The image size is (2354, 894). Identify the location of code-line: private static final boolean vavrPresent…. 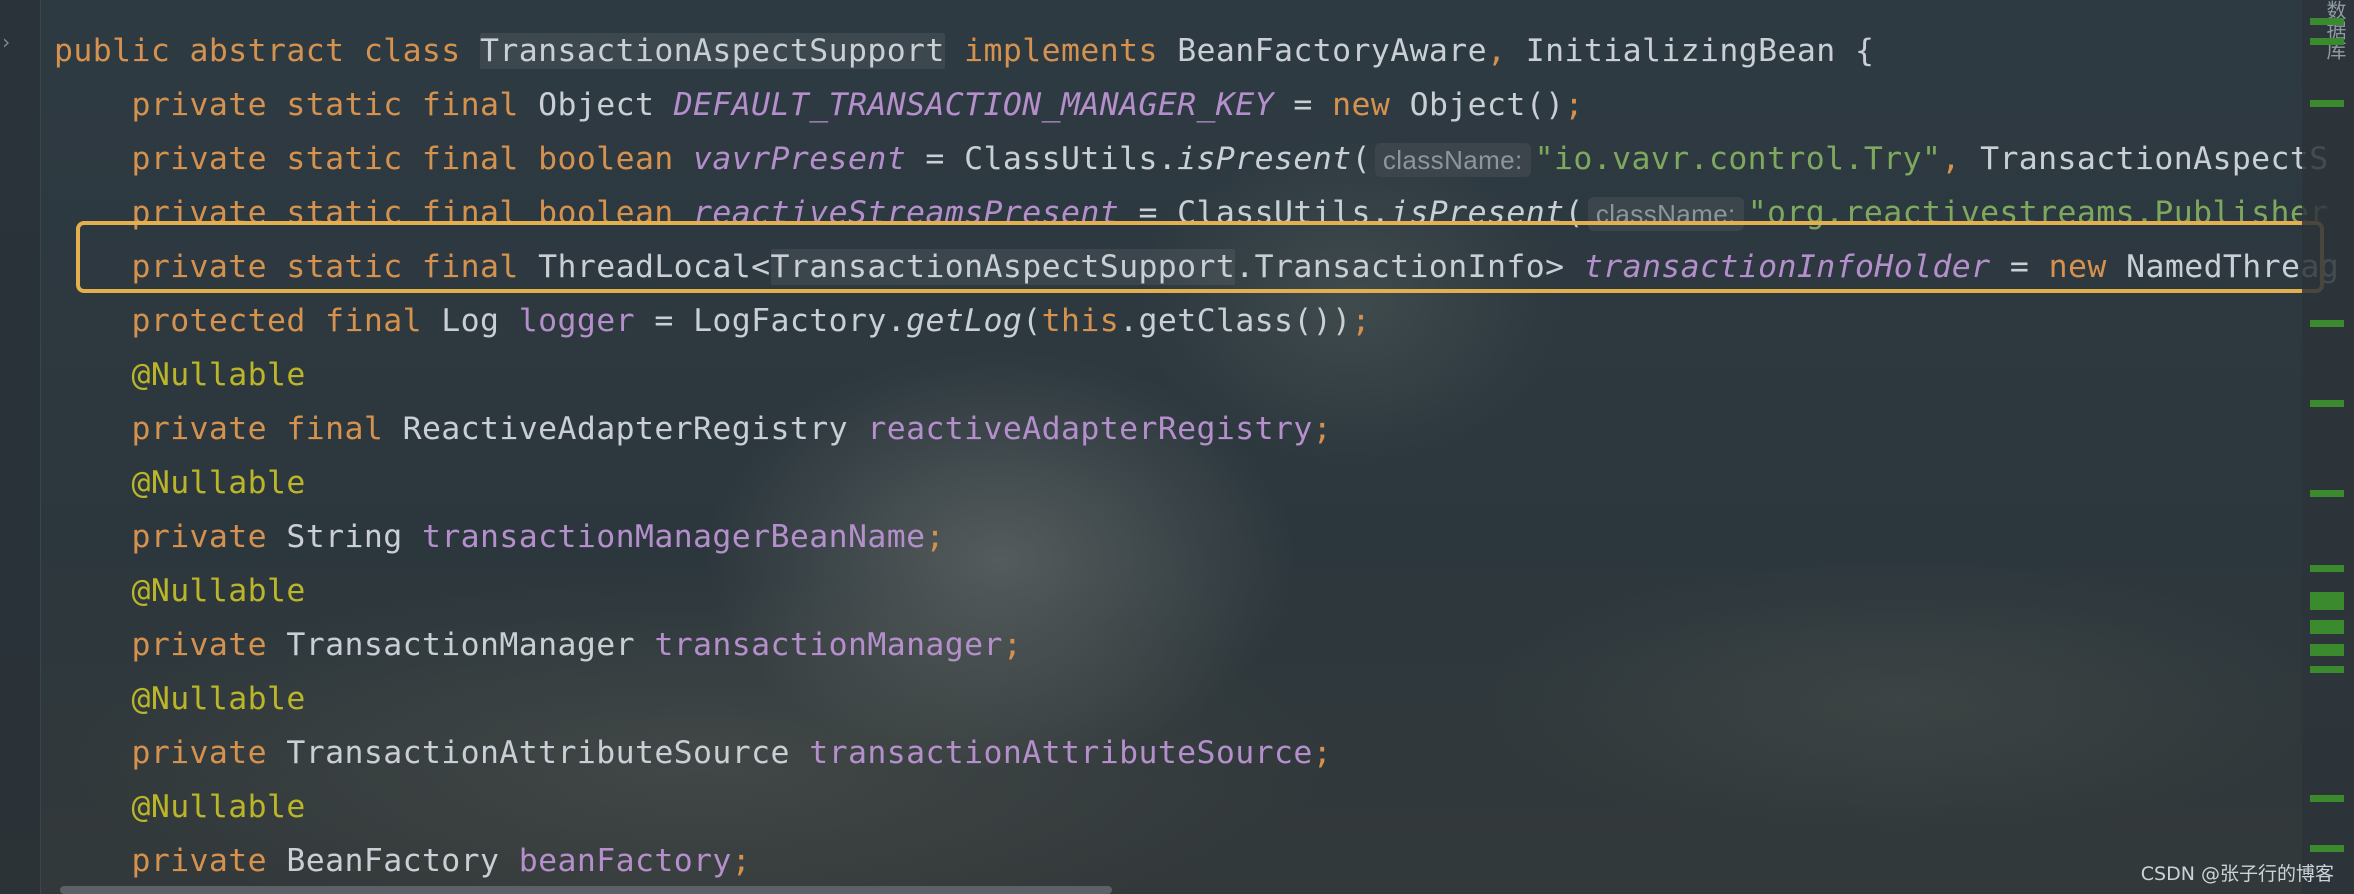
(1204, 159).